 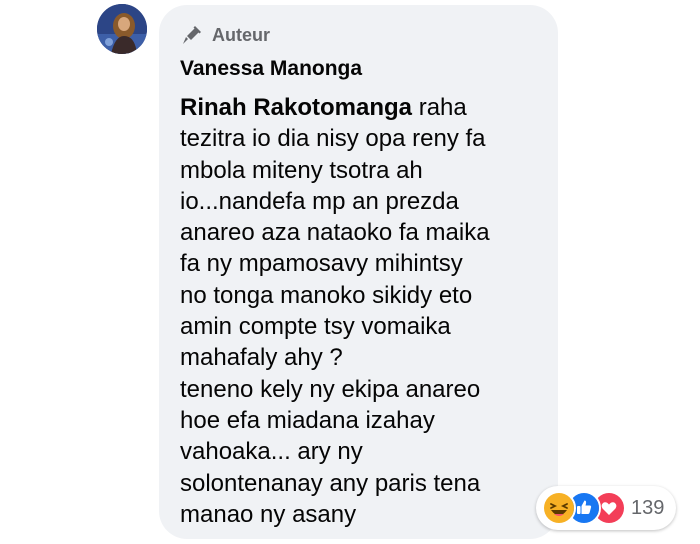 What do you see at coordinates (648, 507) in the screenshot?
I see `reaction-count: 139` at bounding box center [648, 507].